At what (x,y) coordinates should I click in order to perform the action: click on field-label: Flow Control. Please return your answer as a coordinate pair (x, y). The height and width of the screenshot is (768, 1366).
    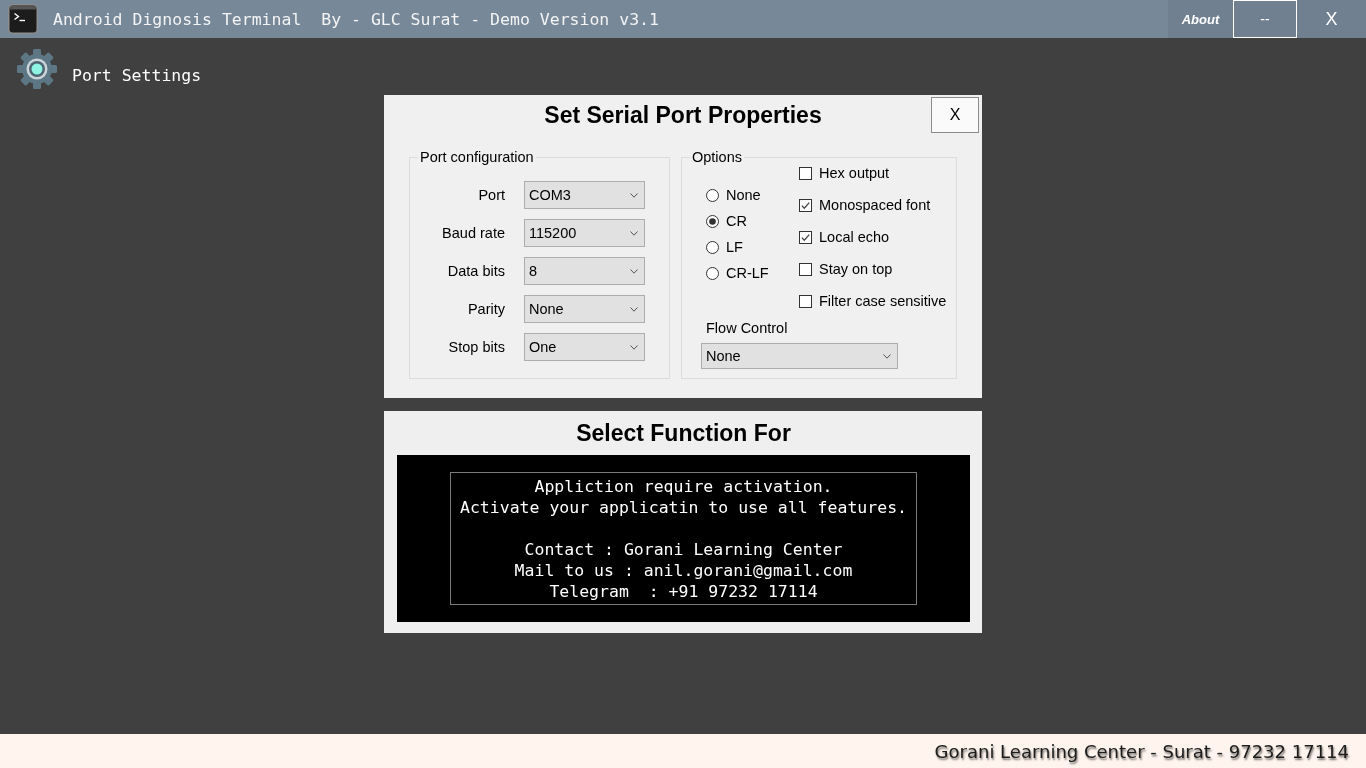
    Looking at the image, I should click on (747, 328).